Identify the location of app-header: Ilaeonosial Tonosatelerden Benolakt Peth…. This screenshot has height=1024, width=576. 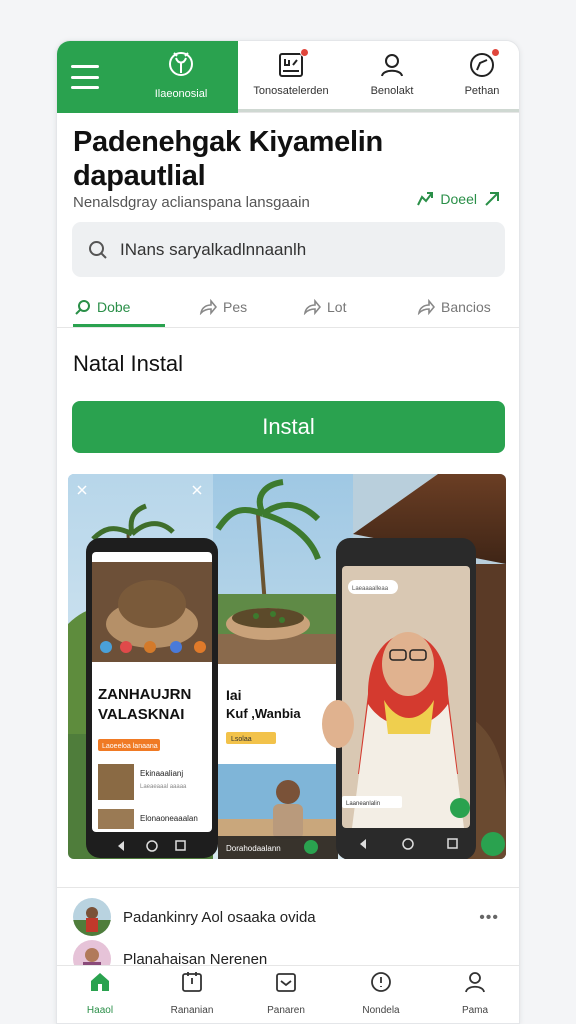
(288, 77).